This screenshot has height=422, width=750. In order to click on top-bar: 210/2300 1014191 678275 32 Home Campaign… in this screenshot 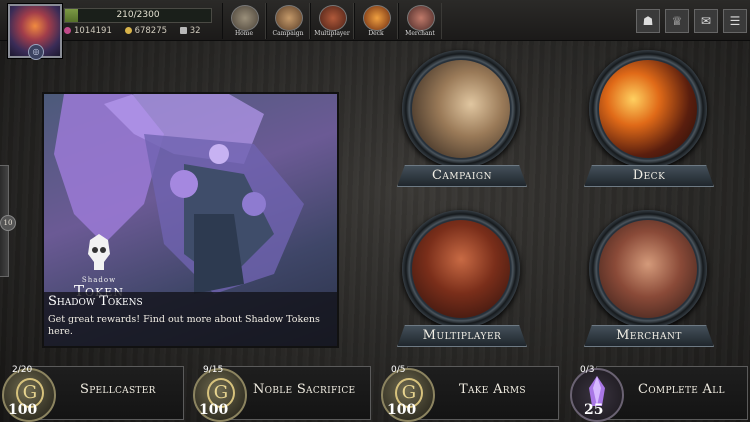, I will do `click(375, 20)`.